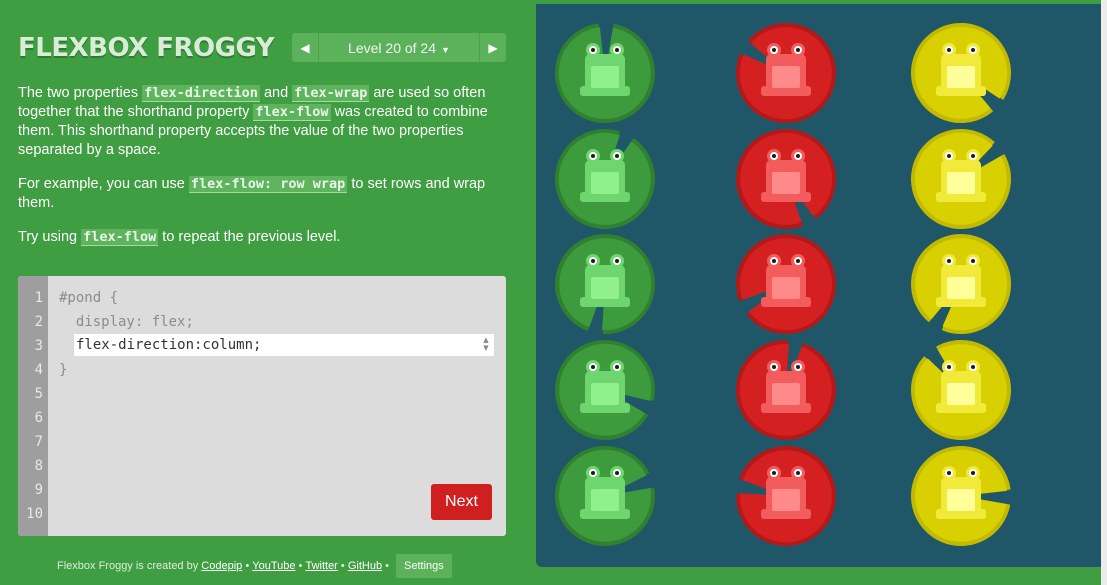 This screenshot has width=1107, height=585. I want to click on line-number: 1, so click(38, 298).